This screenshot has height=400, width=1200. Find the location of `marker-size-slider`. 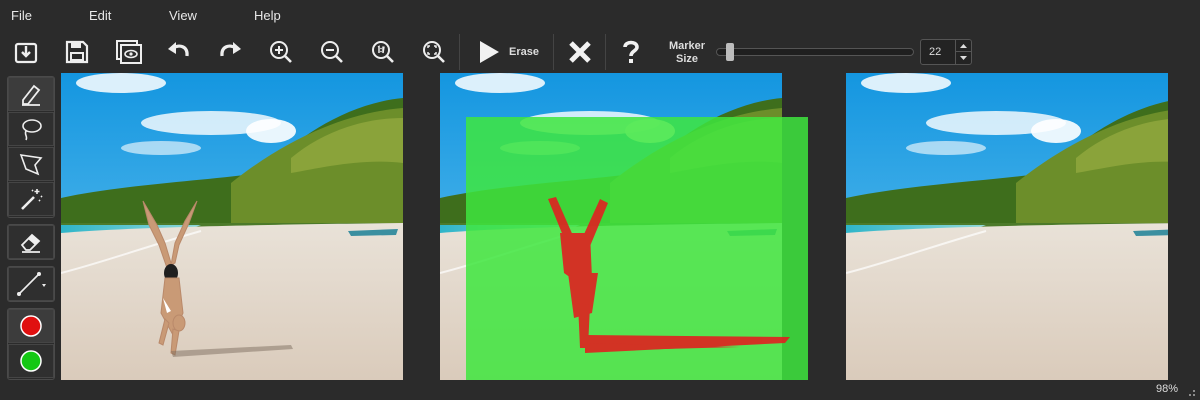

marker-size-slider is located at coordinates (815, 52).